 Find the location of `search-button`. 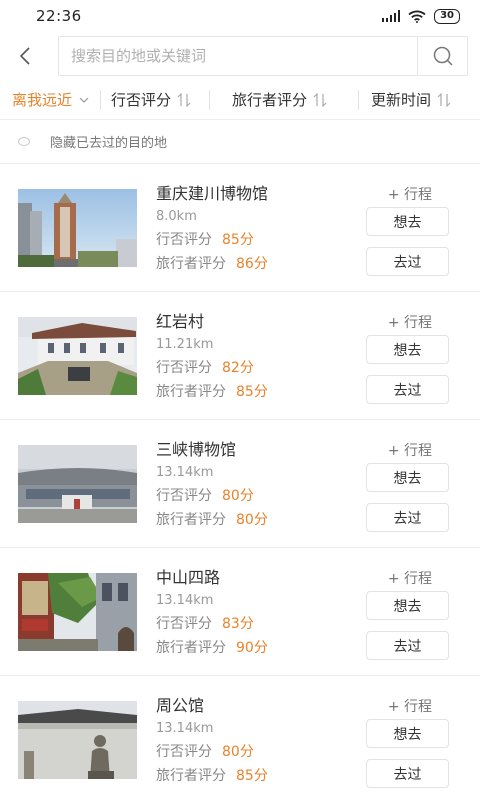

search-button is located at coordinates (442, 56).